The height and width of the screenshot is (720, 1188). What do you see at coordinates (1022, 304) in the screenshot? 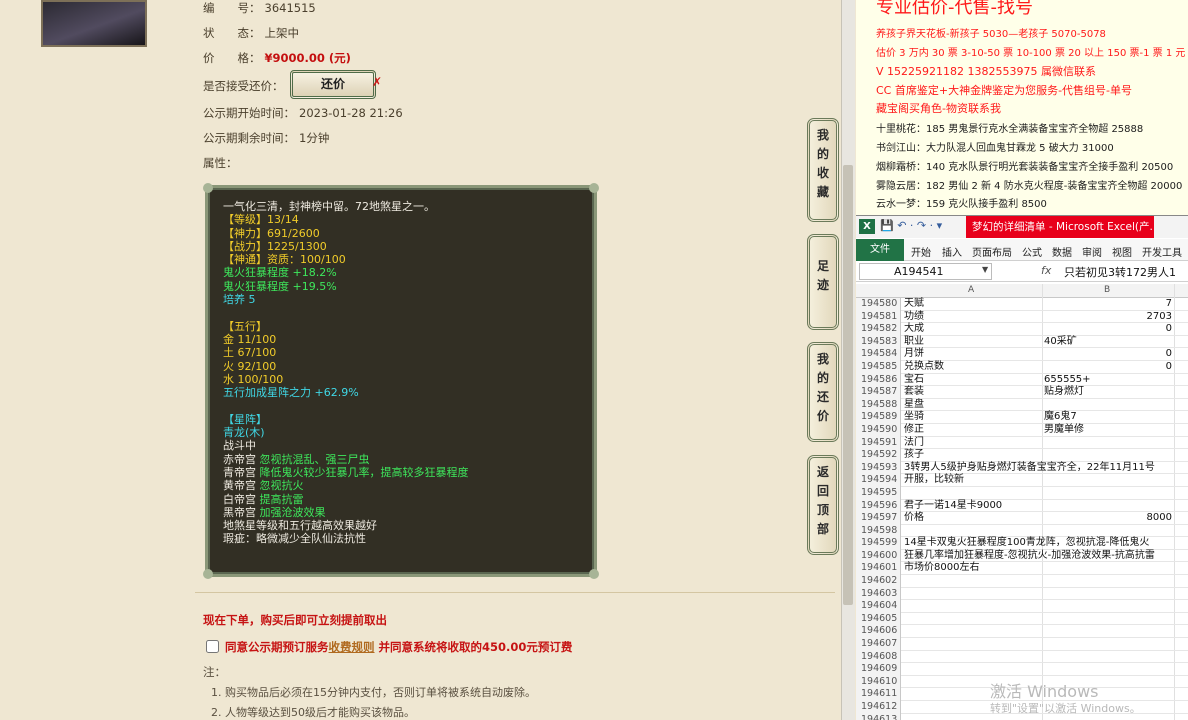
I see `sheet-row: 194580 天赋 7` at bounding box center [1022, 304].